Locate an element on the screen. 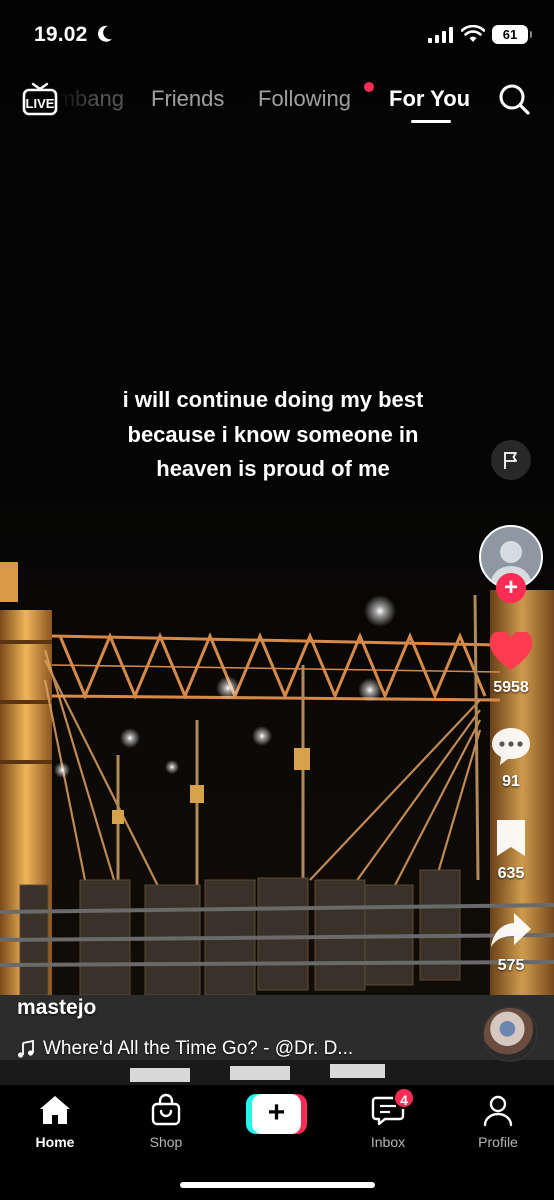 This screenshot has width=554, height=1200. share-count: 575 is located at coordinates (511, 965).